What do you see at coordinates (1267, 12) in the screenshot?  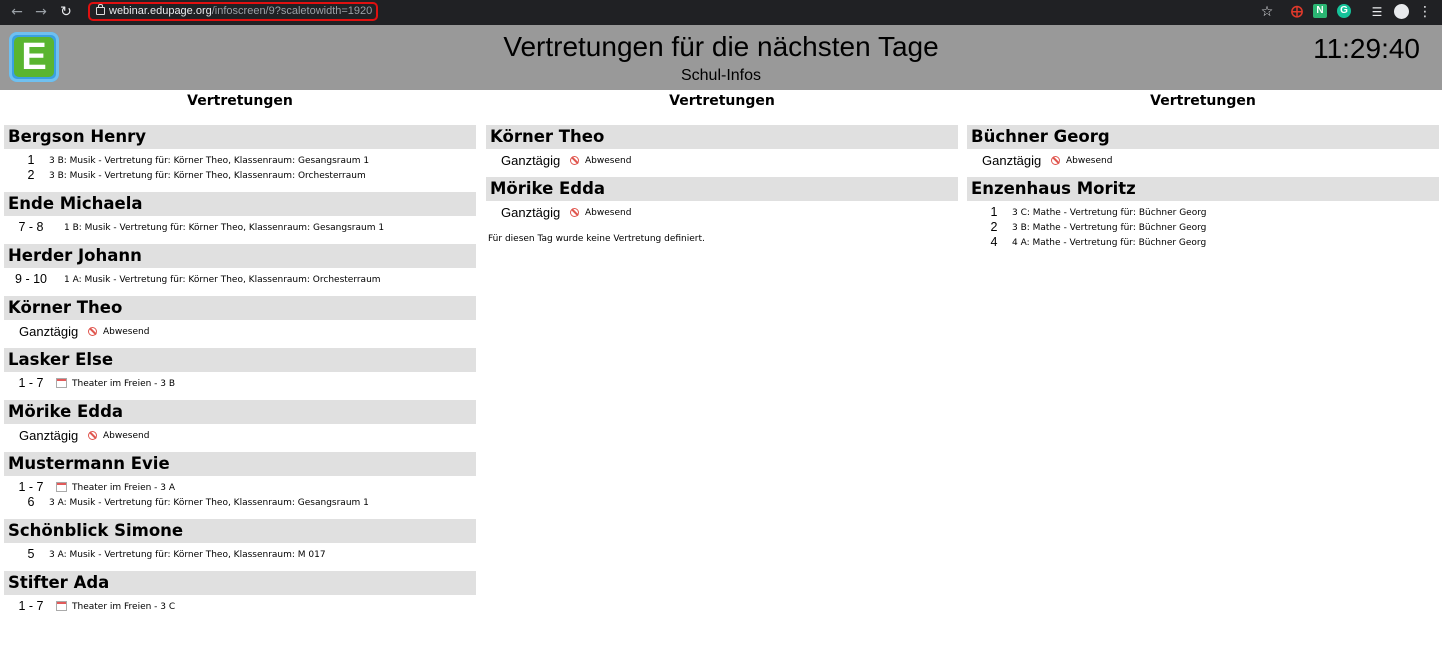 I see `bookmark-star-icon: ☆` at bounding box center [1267, 12].